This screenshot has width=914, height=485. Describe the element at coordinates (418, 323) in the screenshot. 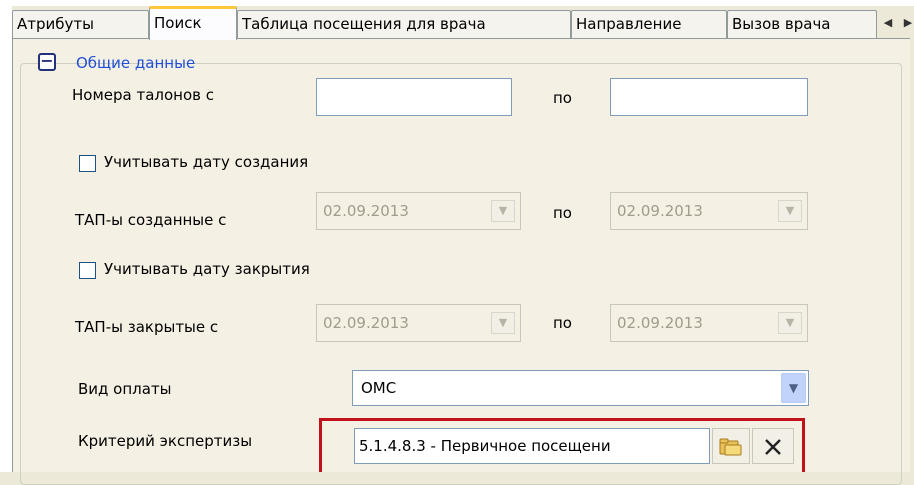

I see `closed-from-date: 02.09.2013 ▼` at that location.